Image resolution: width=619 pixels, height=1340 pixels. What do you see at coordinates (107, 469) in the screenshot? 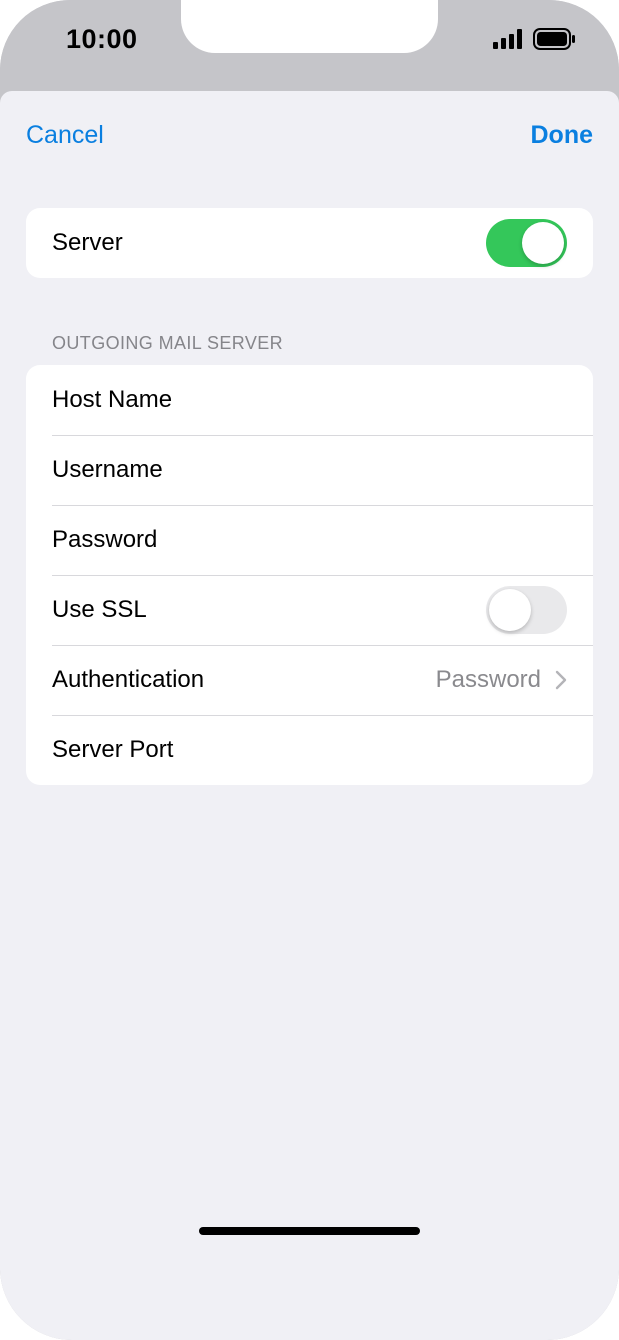
I see `username-label: Username` at bounding box center [107, 469].